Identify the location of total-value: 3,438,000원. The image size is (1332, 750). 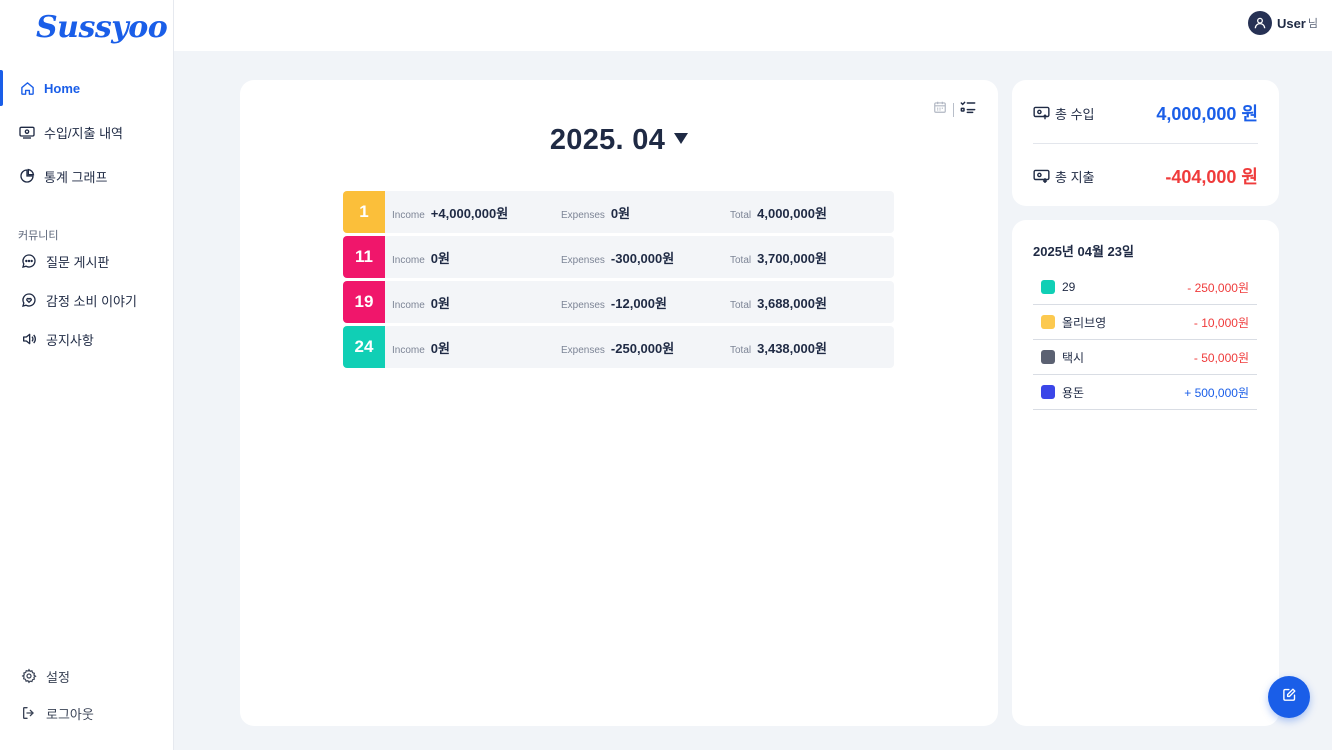
(792, 348).